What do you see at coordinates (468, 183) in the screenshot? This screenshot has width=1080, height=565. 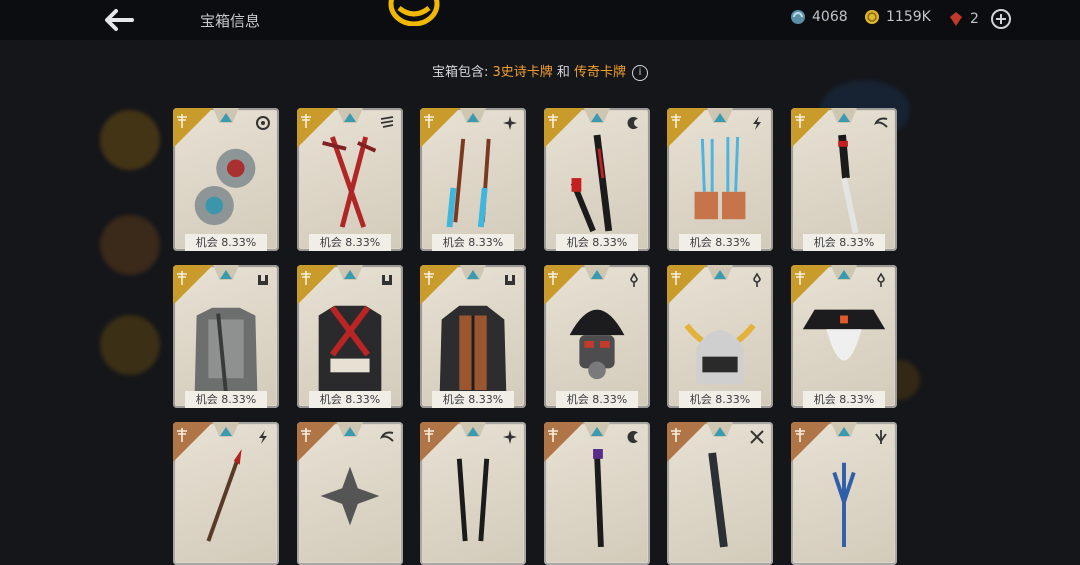 I see `blue-kunai-item` at bounding box center [468, 183].